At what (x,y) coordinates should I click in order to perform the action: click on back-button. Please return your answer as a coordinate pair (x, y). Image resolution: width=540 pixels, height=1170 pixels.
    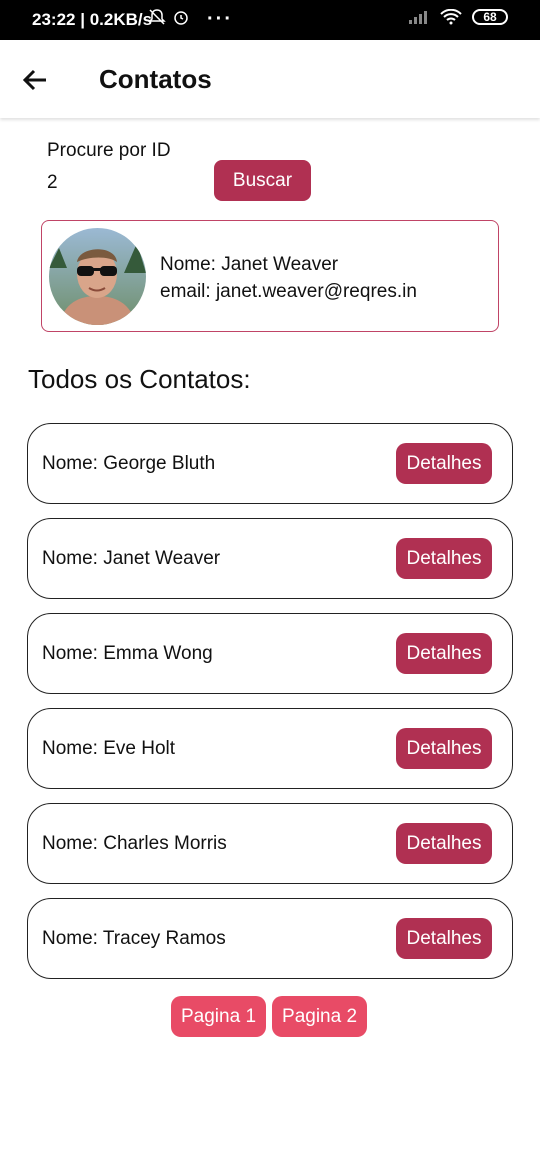
    Looking at the image, I should click on (36, 80).